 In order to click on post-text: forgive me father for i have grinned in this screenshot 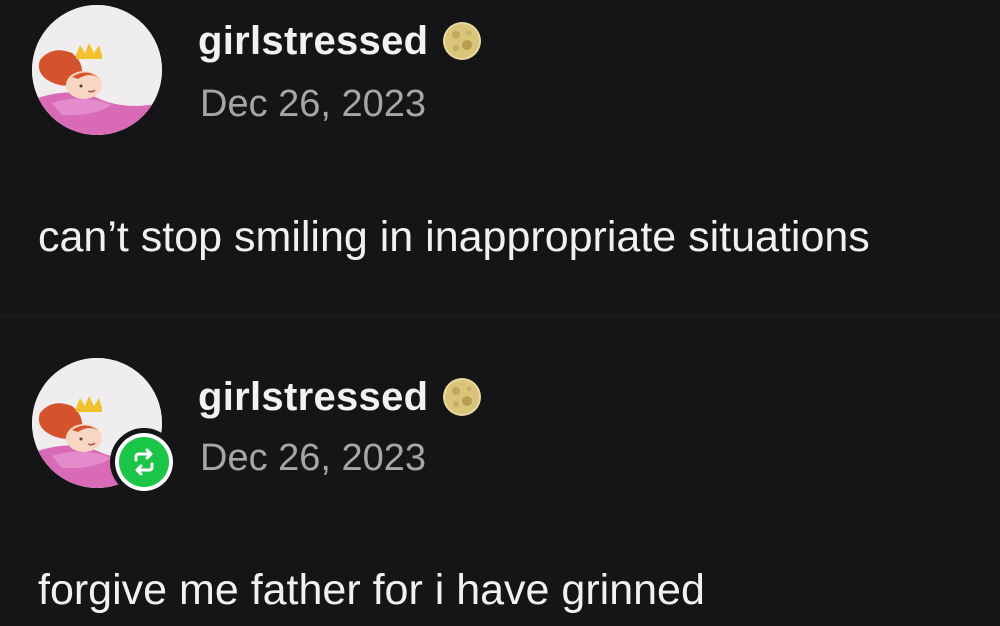, I will do `click(371, 590)`.